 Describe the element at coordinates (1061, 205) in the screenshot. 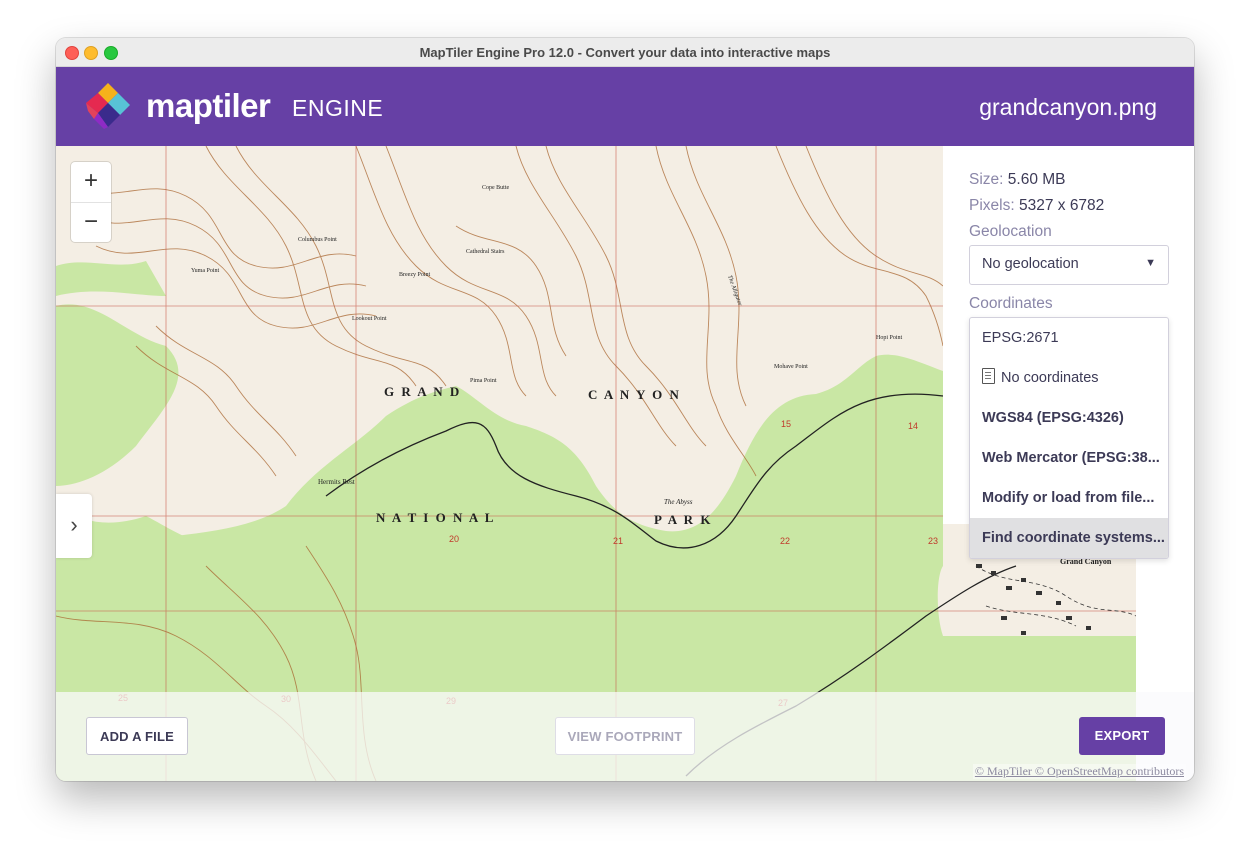

I see `pixels-value: 5327 x 6782` at that location.